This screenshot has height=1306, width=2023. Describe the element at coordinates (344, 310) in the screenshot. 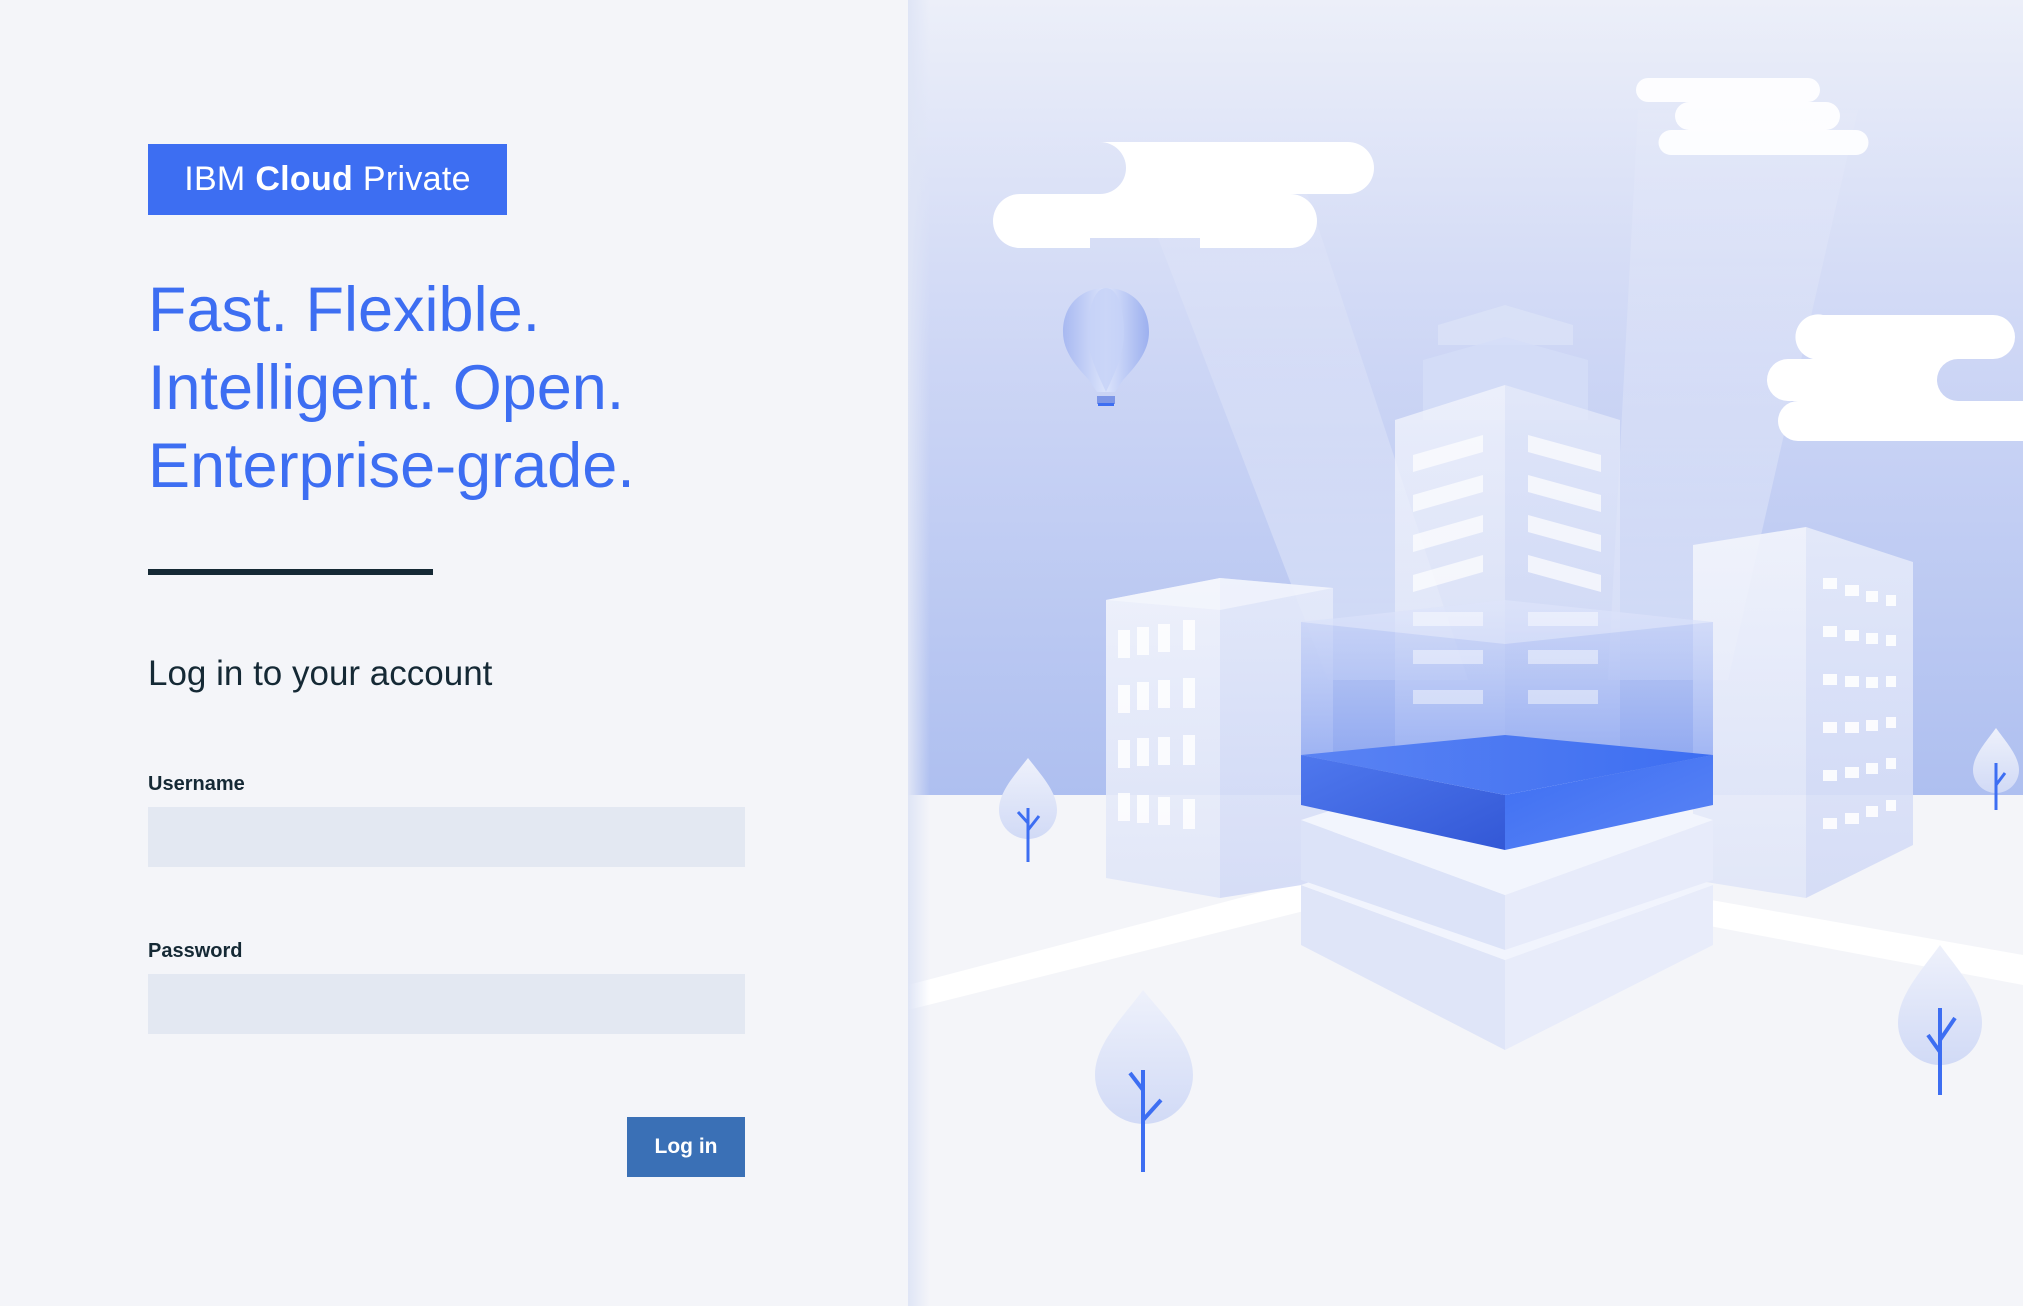

I see `tagline-line: Fast. Flexible.` at that location.